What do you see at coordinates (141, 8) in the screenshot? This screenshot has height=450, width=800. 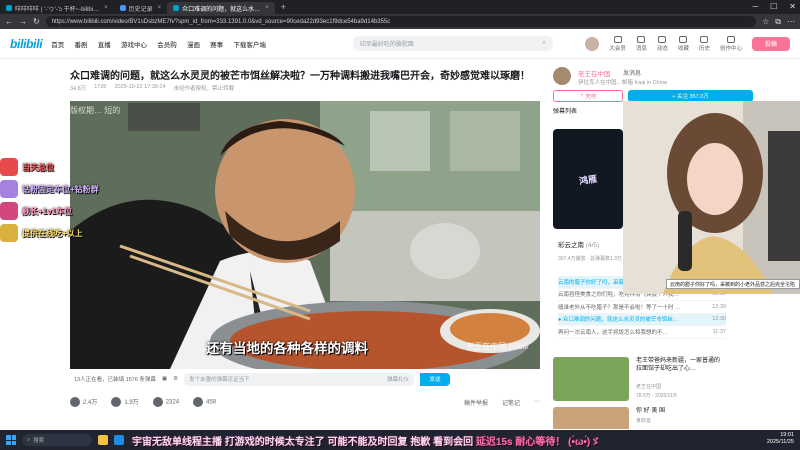 I see `browser-tab-2: 历史记录 ×` at bounding box center [141, 8].